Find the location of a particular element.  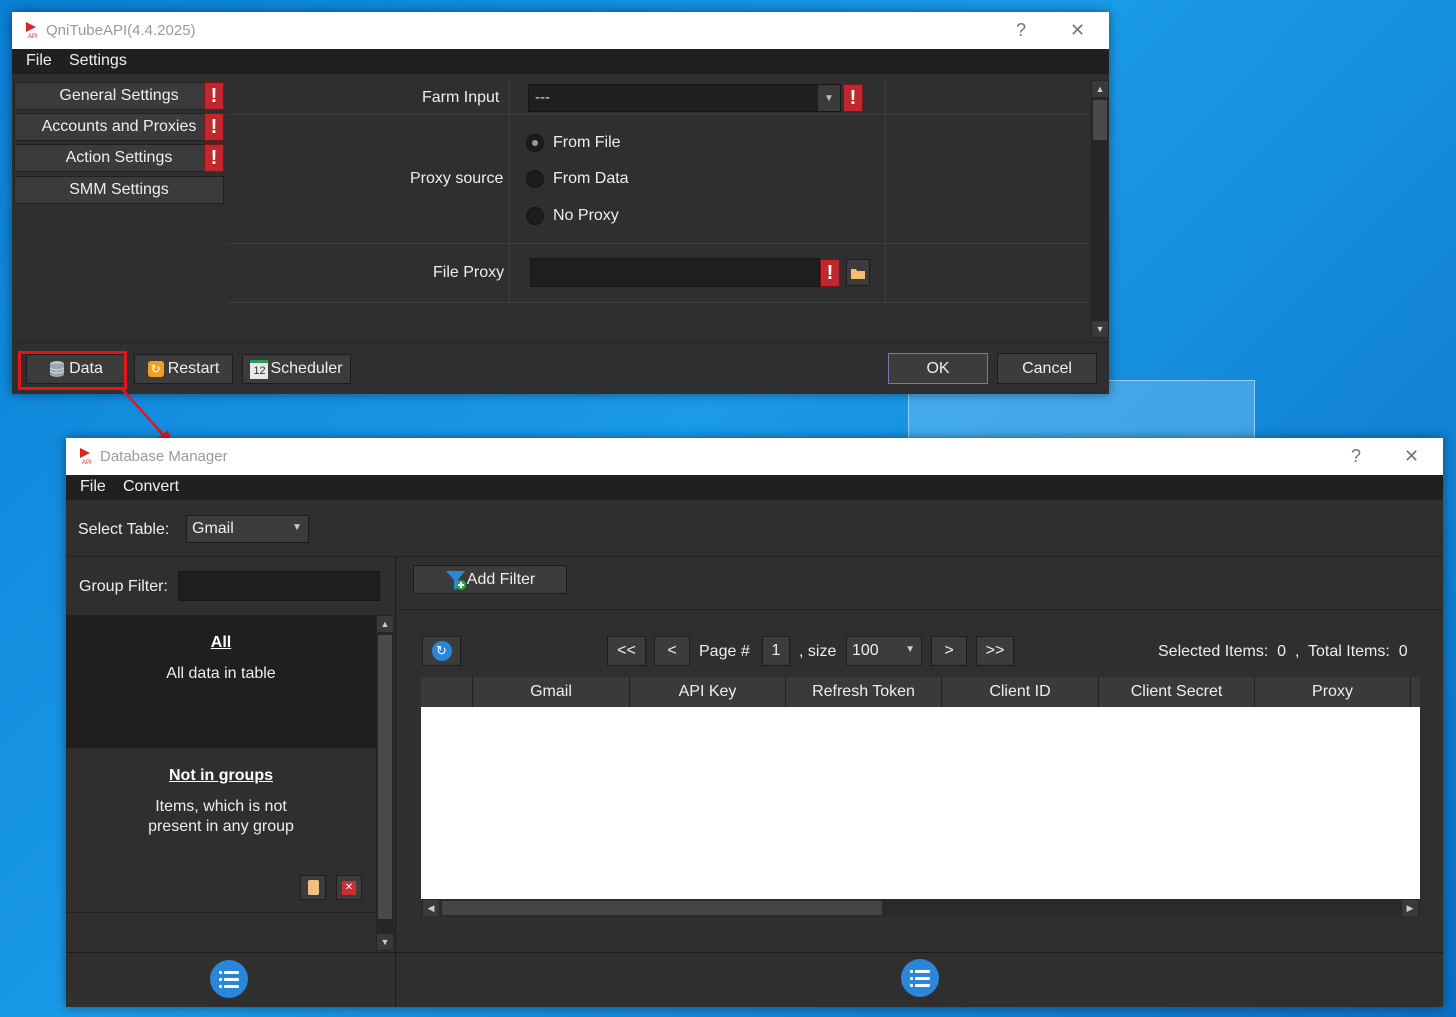

scroll-left-icon: ◀ is located at coordinates (431, 908).